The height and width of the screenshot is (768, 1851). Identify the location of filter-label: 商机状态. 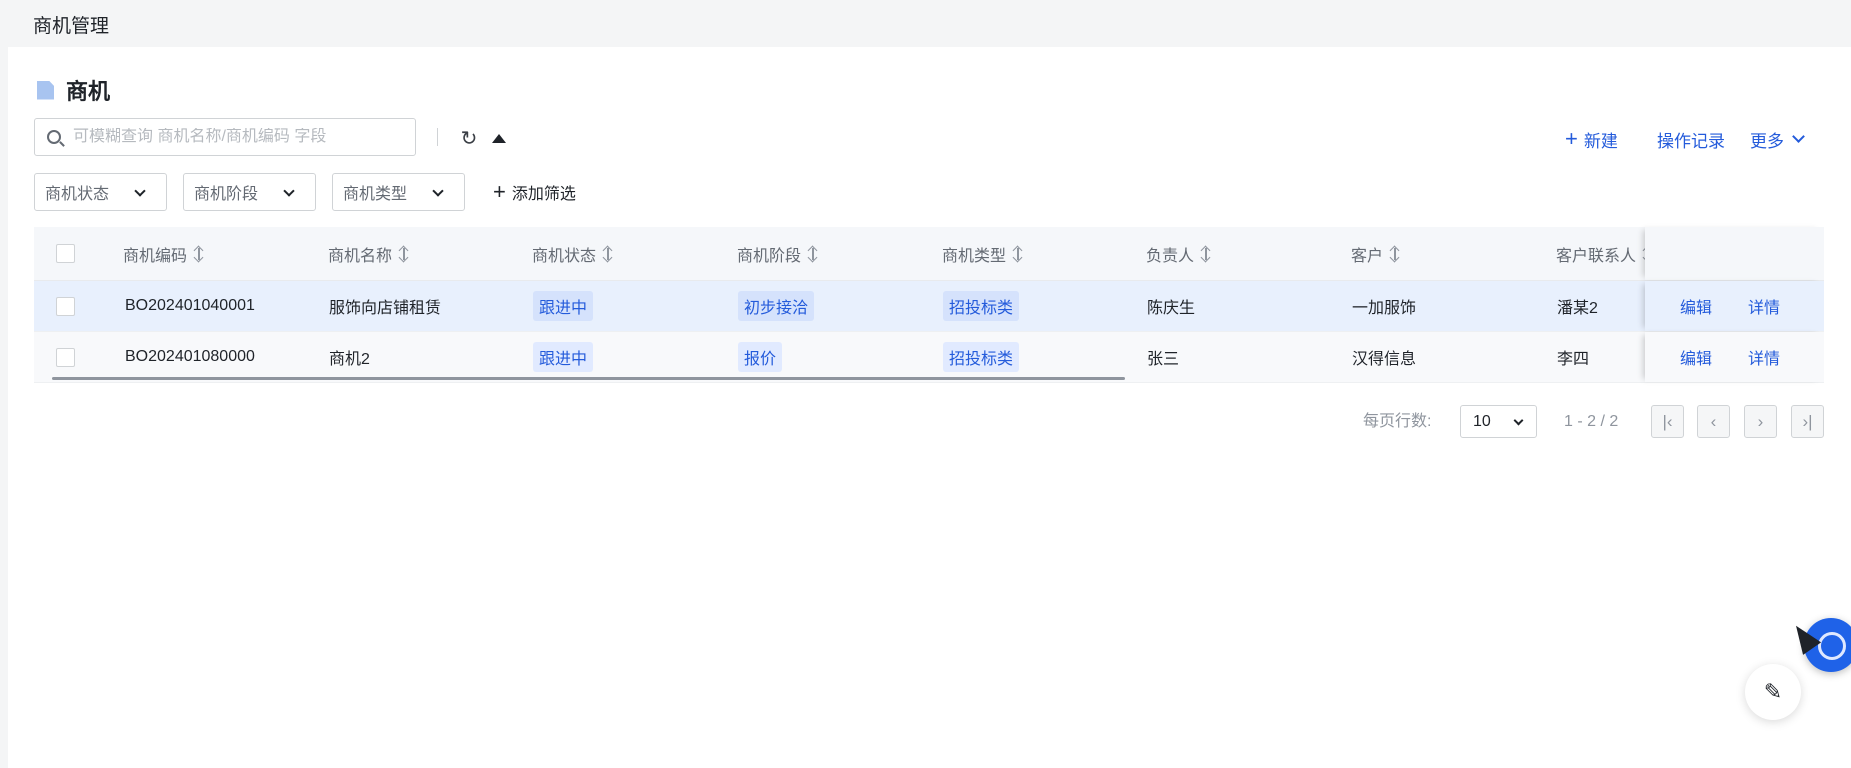
(77, 194).